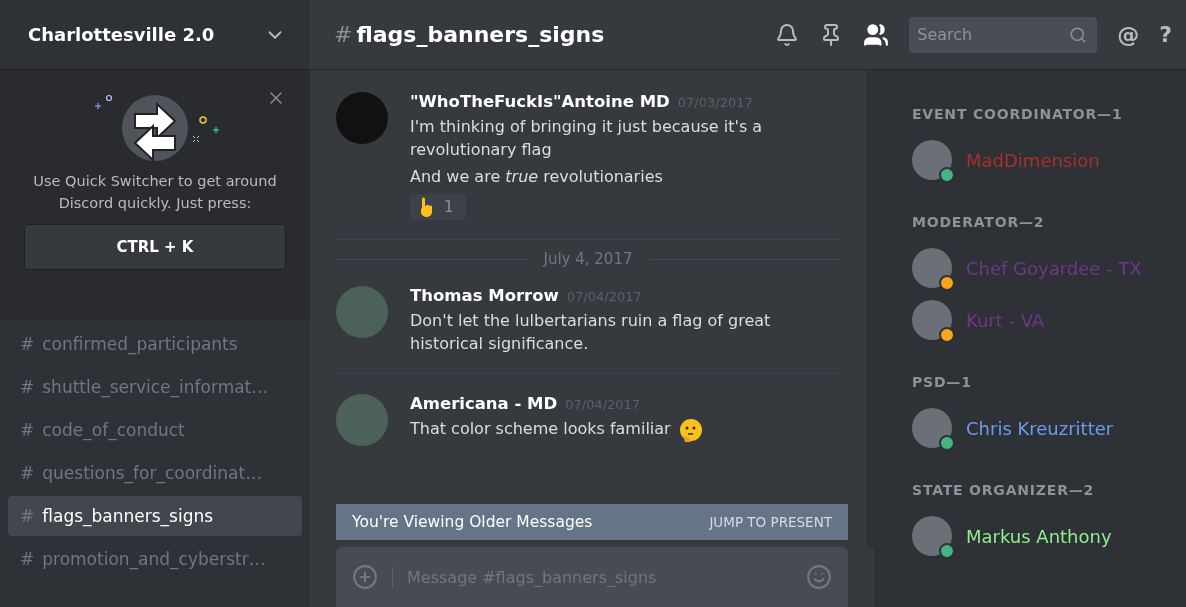 The width and height of the screenshot is (1186, 607). Describe the element at coordinates (155, 192) in the screenshot. I see `quick-switcher-tip: Use Quick Switcher to get around Discord quickly. Just press:` at that location.